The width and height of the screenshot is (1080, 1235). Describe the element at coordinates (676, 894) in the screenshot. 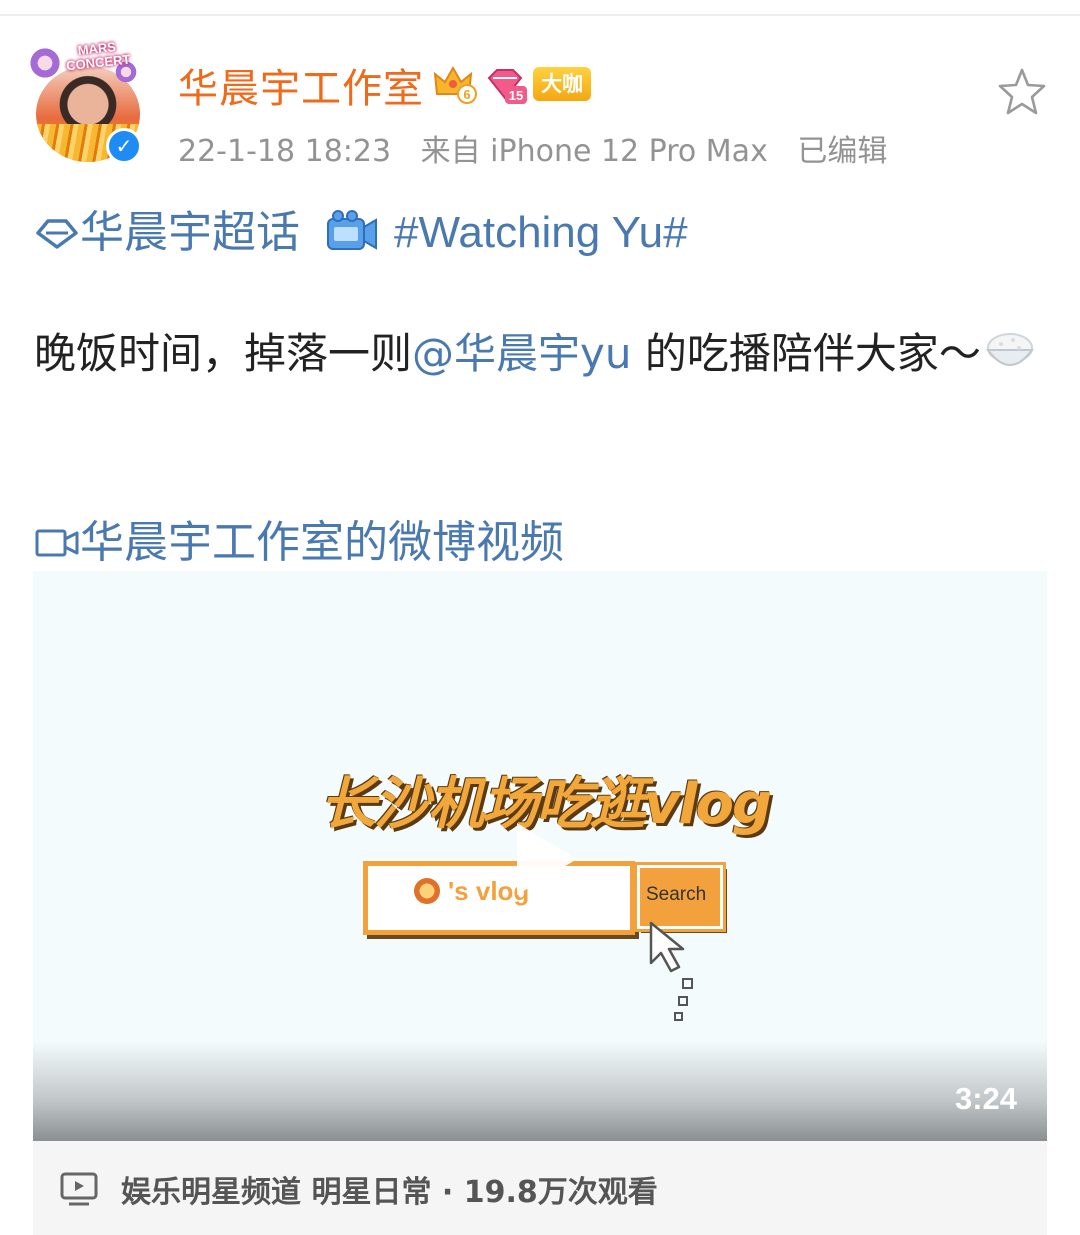

I see `search-button-label: Search` at that location.